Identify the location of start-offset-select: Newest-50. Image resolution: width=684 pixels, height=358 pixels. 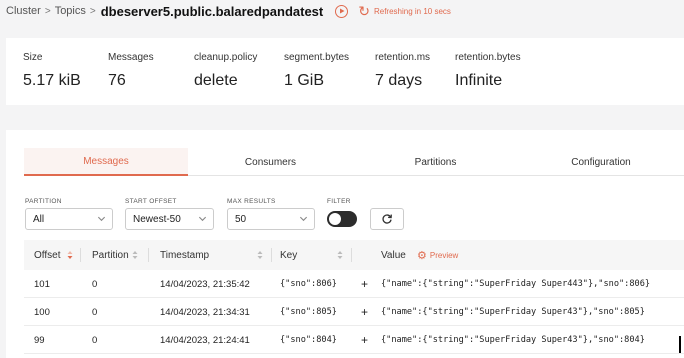
(169, 219).